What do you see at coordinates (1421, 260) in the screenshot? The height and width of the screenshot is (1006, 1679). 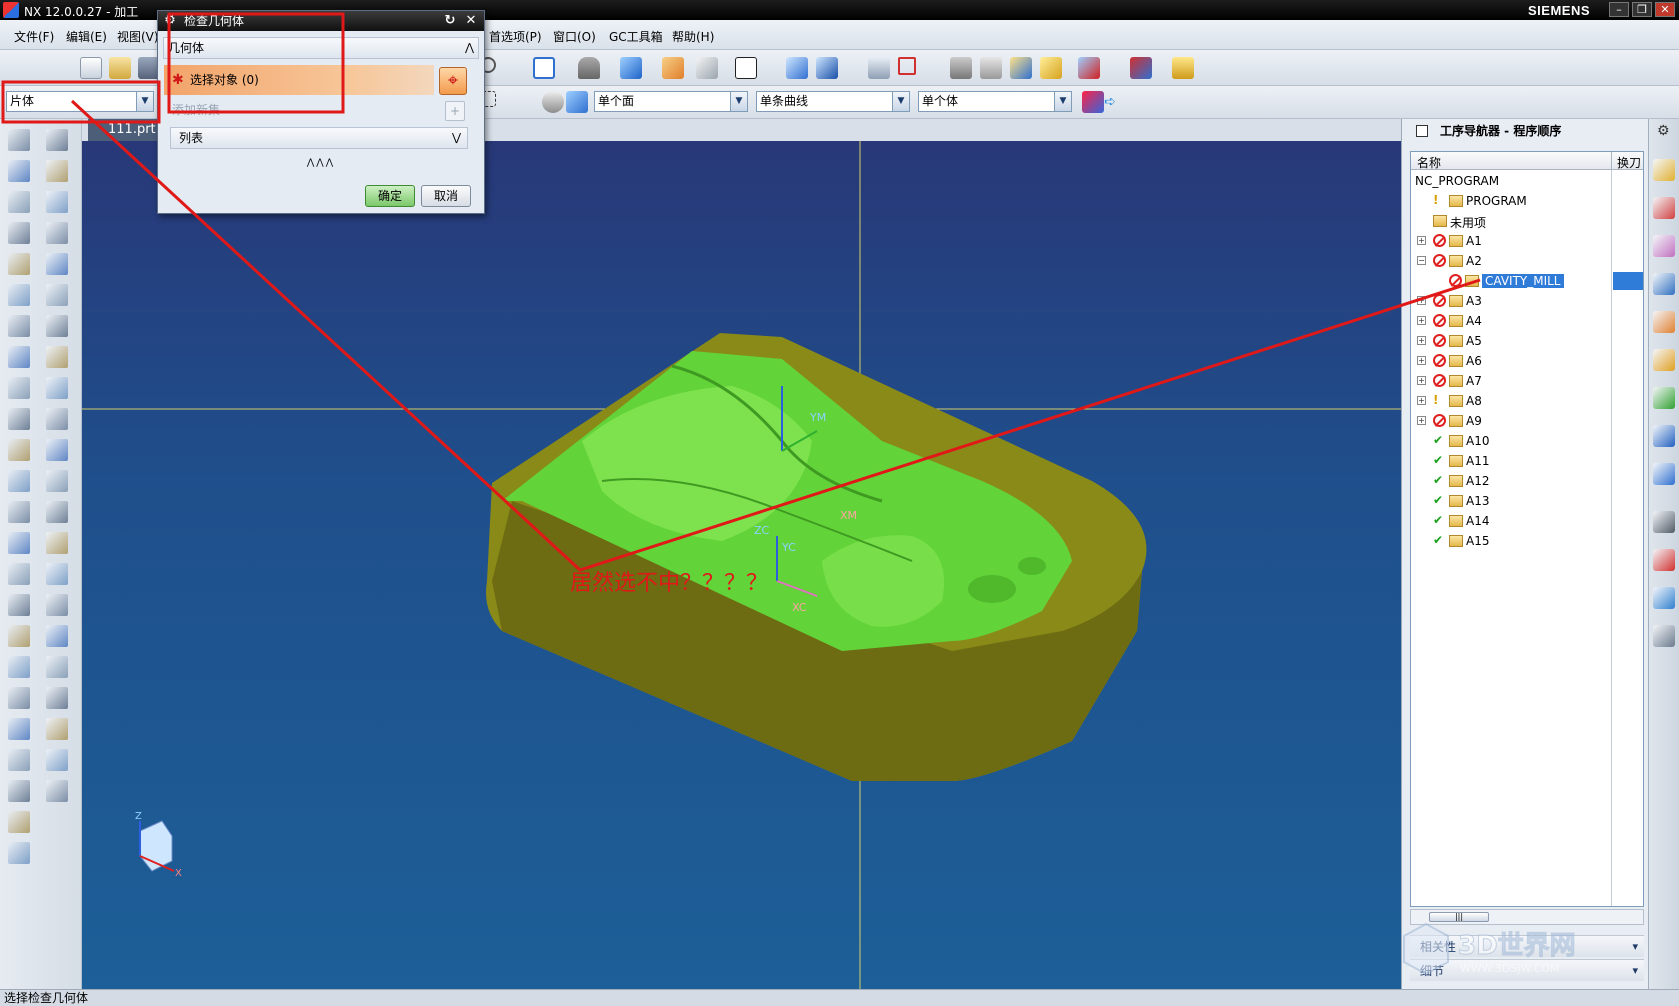 I see `expand-toggle-icon: −` at bounding box center [1421, 260].